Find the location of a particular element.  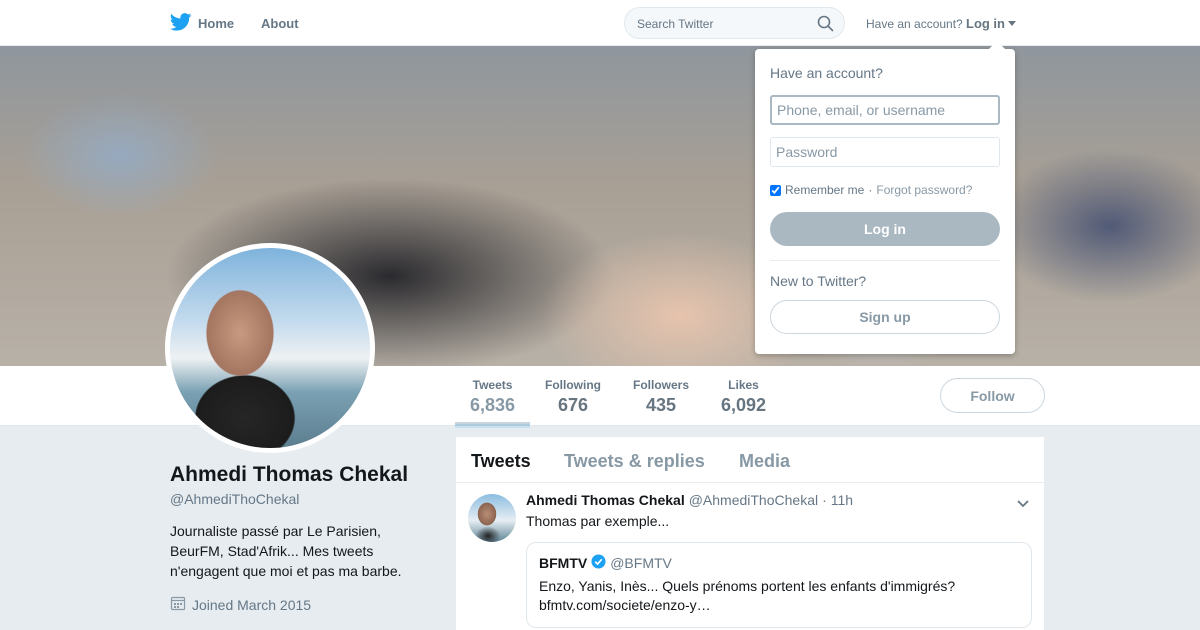

login-dropdown-title: Have an account? is located at coordinates (826, 73).